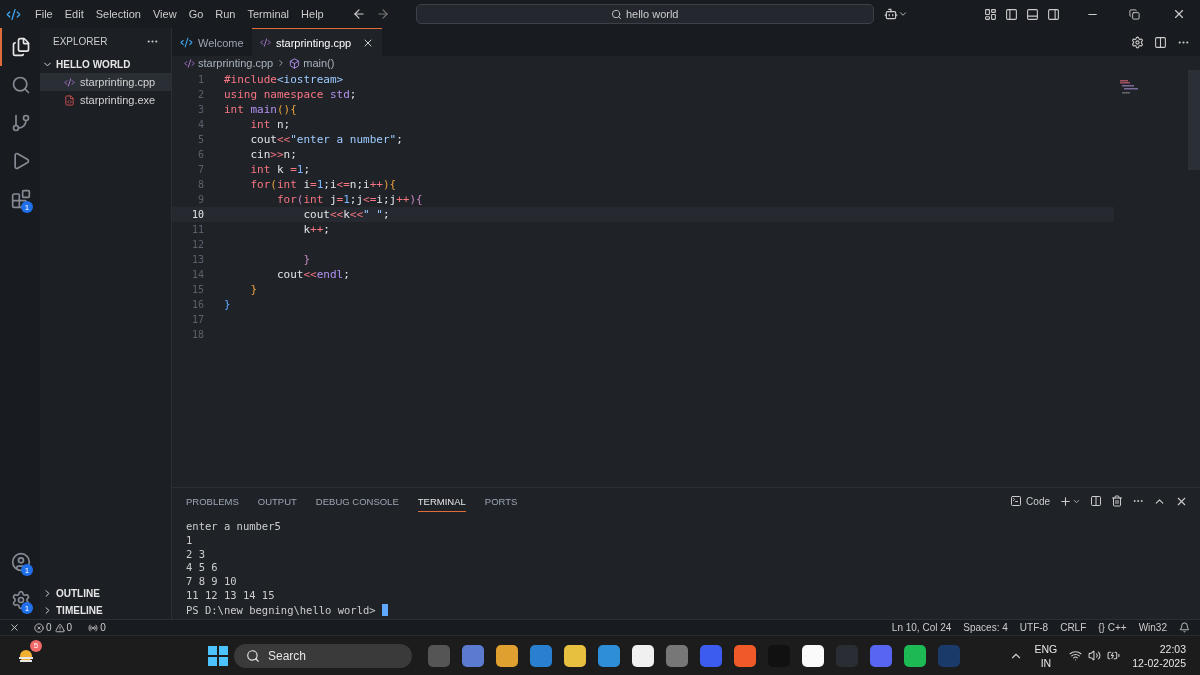 This screenshot has width=1200, height=675. What do you see at coordinates (200, 124) in the screenshot?
I see `line-number: 4` at bounding box center [200, 124].